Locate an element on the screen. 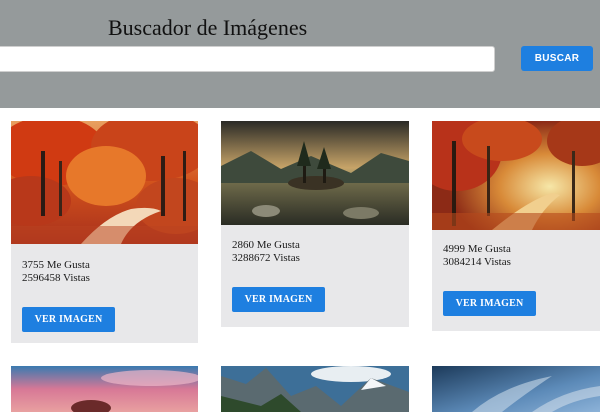 The width and height of the screenshot is (600, 412). views-count: 2596458 Vistas is located at coordinates (56, 278).